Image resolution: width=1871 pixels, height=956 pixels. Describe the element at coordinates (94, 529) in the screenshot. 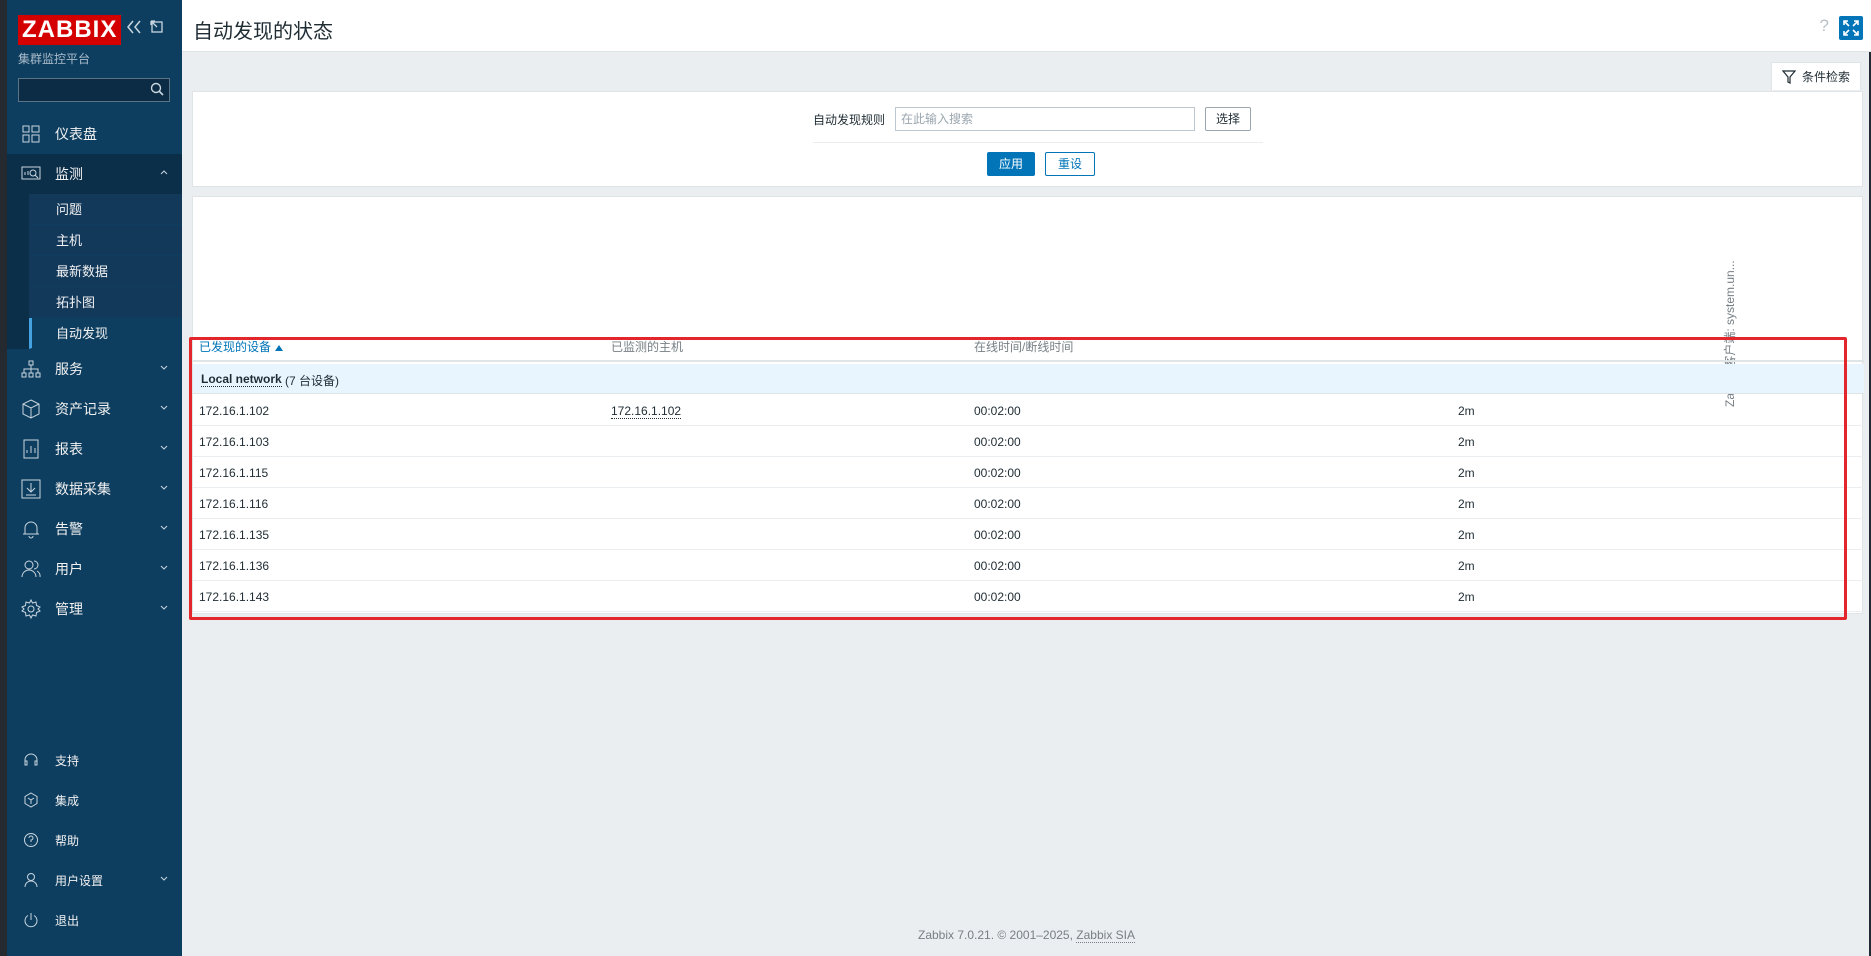

I see `nav-alerts: 告警` at that location.